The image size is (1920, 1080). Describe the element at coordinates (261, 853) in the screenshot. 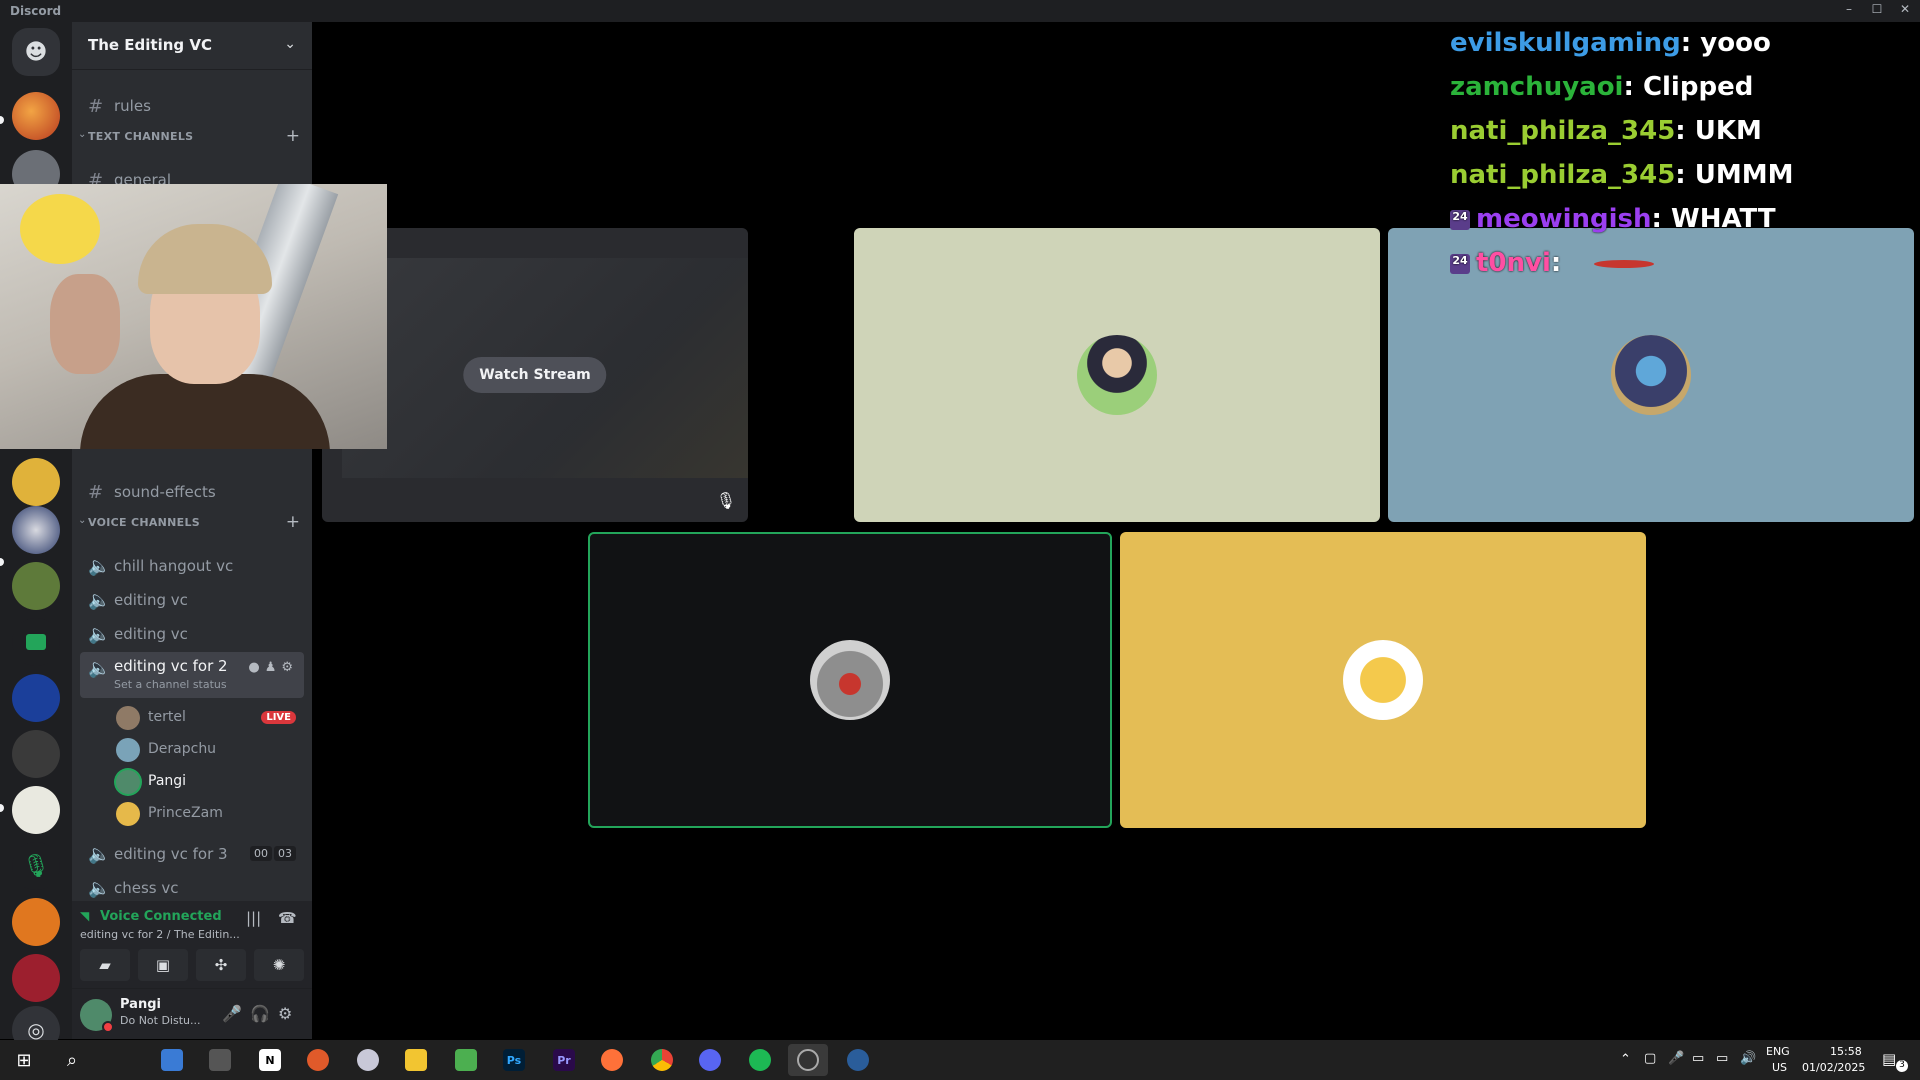

I see `user-count: 00` at that location.